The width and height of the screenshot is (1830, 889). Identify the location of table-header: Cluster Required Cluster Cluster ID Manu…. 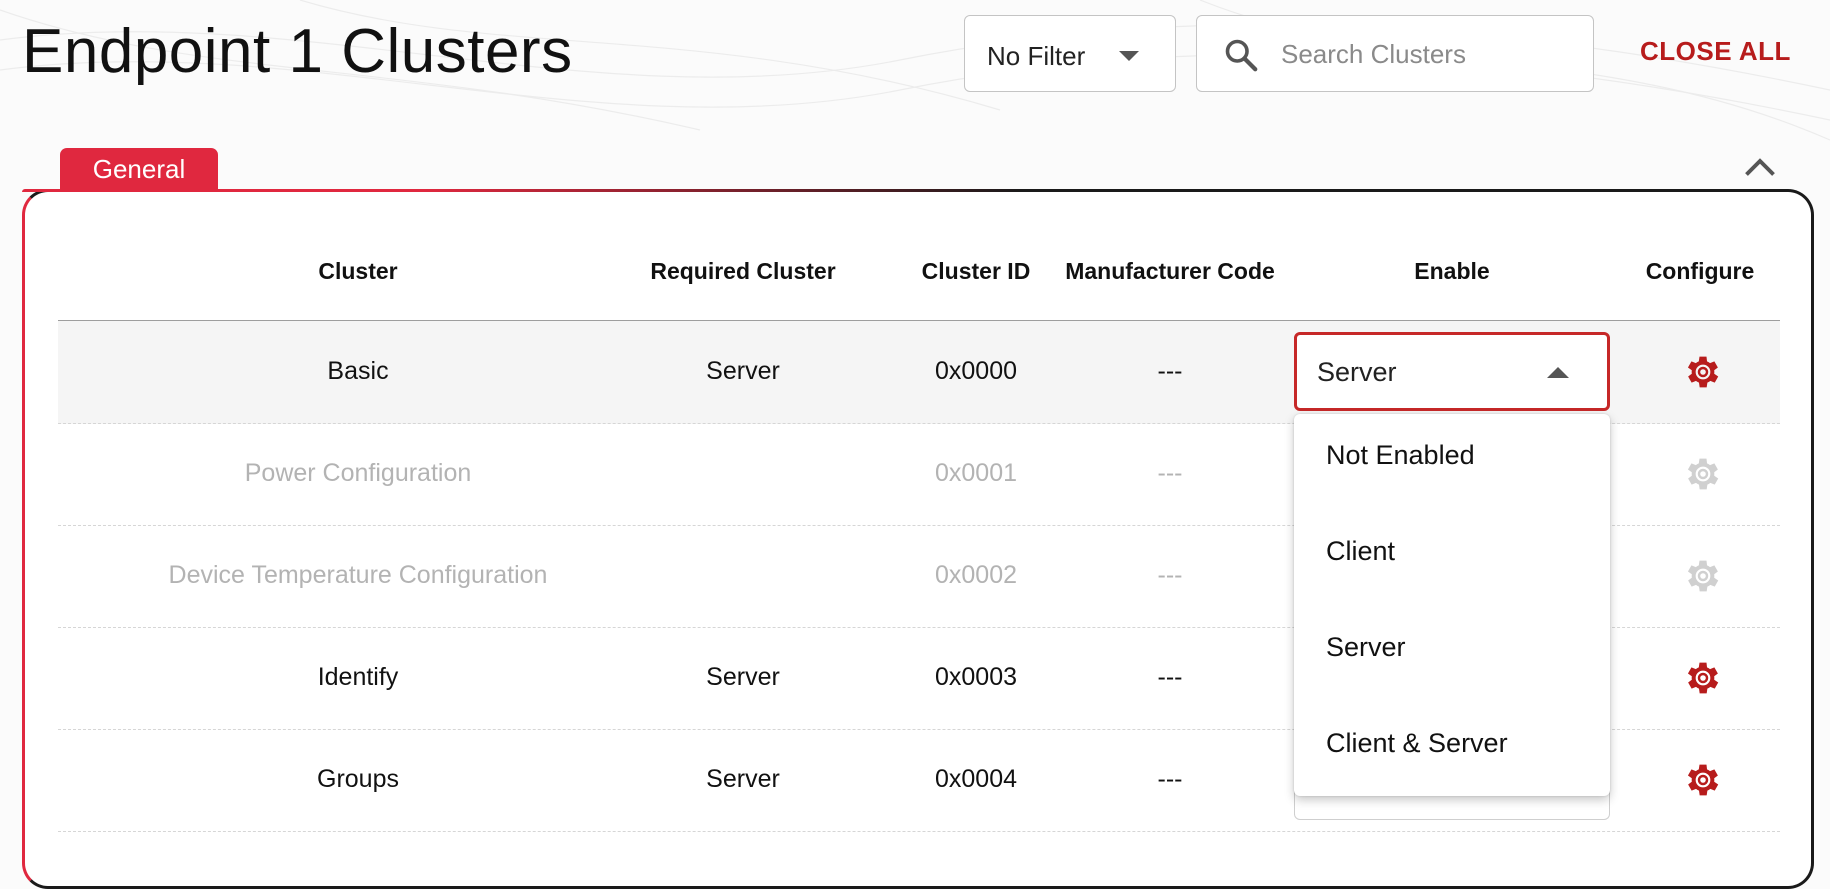
(919, 280).